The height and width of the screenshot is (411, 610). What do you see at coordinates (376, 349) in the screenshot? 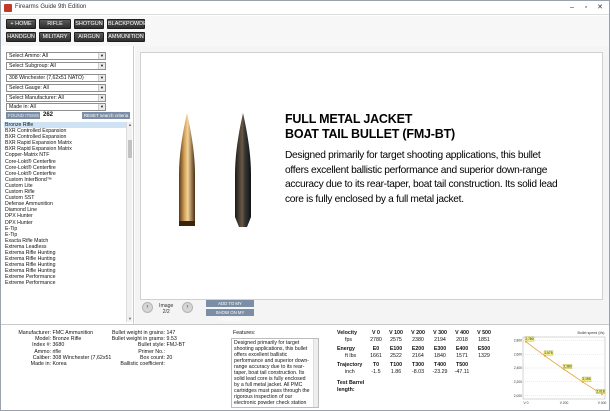
I see `energy-col-header: E0` at bounding box center [376, 349].